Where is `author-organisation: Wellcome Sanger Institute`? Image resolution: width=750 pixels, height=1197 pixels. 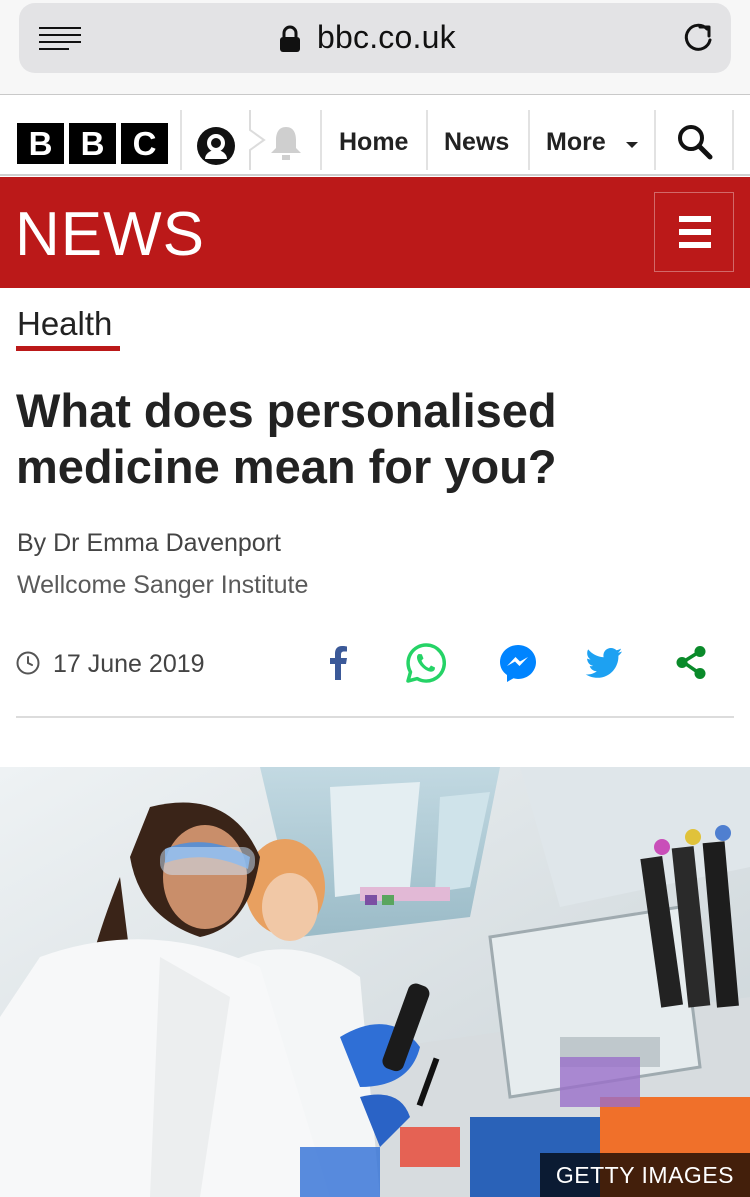 author-organisation: Wellcome Sanger Institute is located at coordinates (163, 585).